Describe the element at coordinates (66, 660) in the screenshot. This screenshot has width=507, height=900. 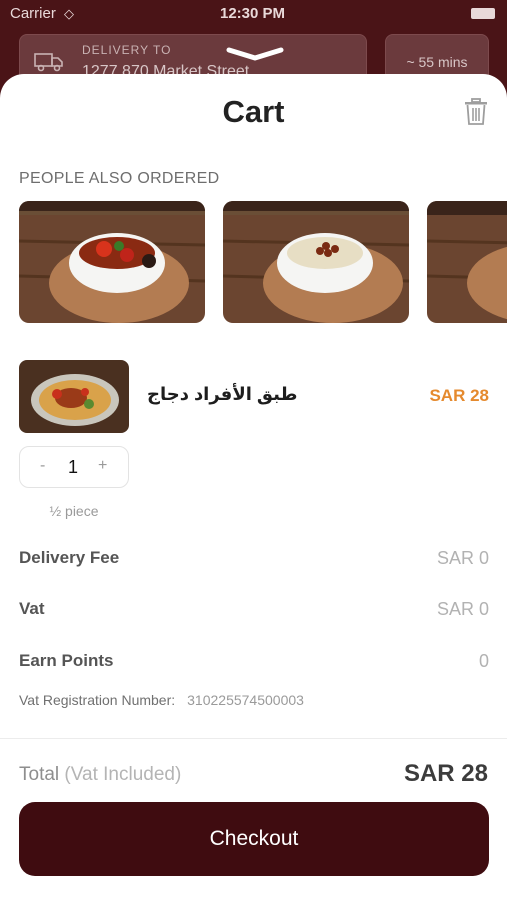
I see `earn-points-label: Earn Points` at that location.